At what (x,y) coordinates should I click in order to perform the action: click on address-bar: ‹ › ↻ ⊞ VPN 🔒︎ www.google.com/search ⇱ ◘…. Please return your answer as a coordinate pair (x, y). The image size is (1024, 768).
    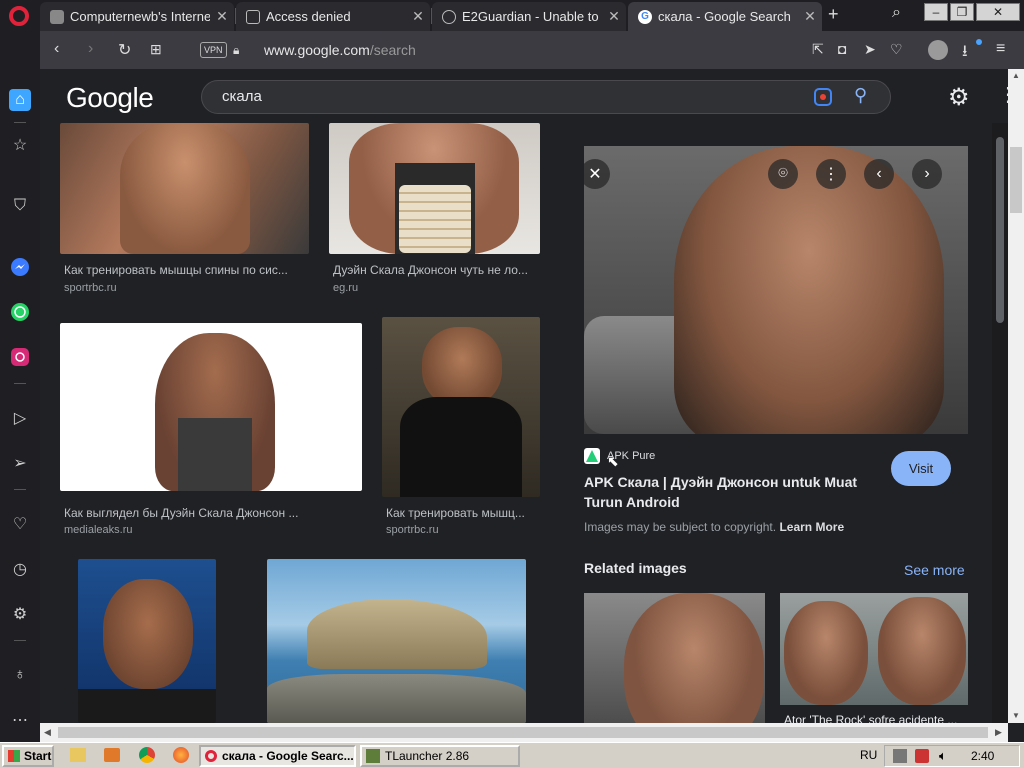
    Looking at the image, I should click on (532, 50).